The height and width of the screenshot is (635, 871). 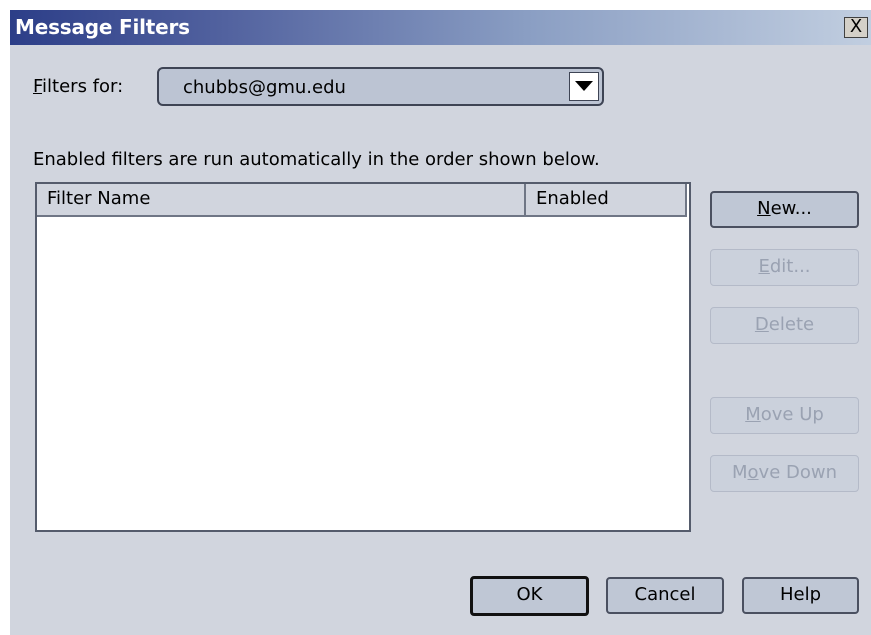 I want to click on move-down-button-label: ve Down, so click(x=797, y=472).